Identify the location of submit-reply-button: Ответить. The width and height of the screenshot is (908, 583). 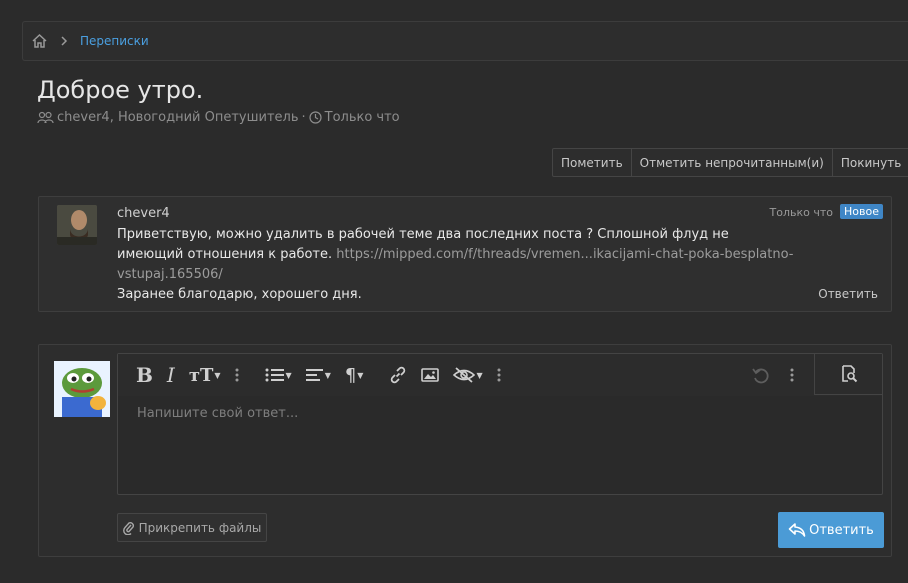
(831, 530).